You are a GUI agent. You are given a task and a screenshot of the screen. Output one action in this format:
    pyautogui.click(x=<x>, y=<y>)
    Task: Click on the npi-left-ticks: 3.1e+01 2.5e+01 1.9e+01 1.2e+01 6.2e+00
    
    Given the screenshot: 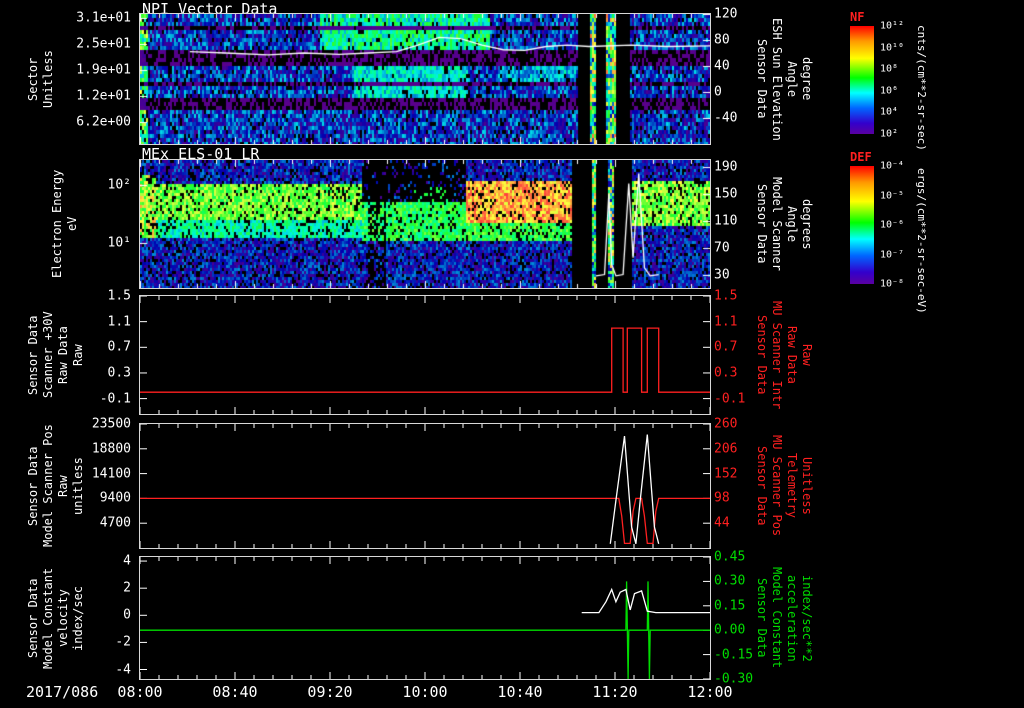 What is the action you would take?
    pyautogui.click(x=68, y=77)
    